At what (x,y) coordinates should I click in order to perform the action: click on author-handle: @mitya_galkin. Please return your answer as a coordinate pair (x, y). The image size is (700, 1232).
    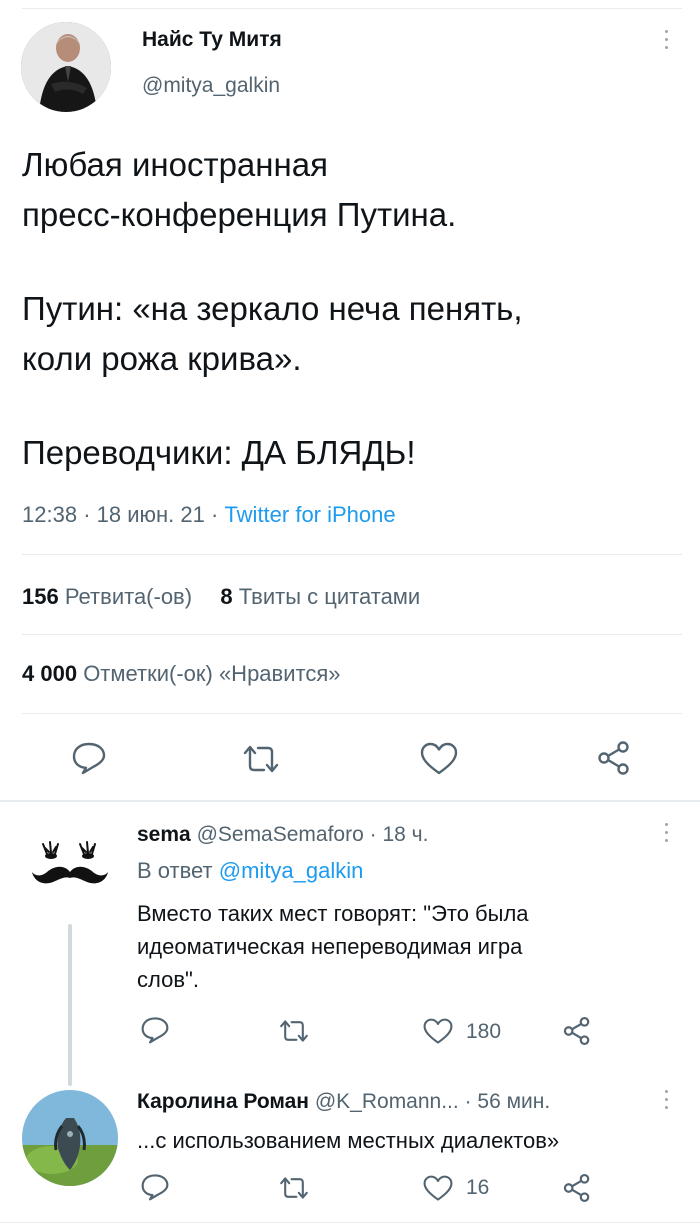
    Looking at the image, I should click on (211, 86).